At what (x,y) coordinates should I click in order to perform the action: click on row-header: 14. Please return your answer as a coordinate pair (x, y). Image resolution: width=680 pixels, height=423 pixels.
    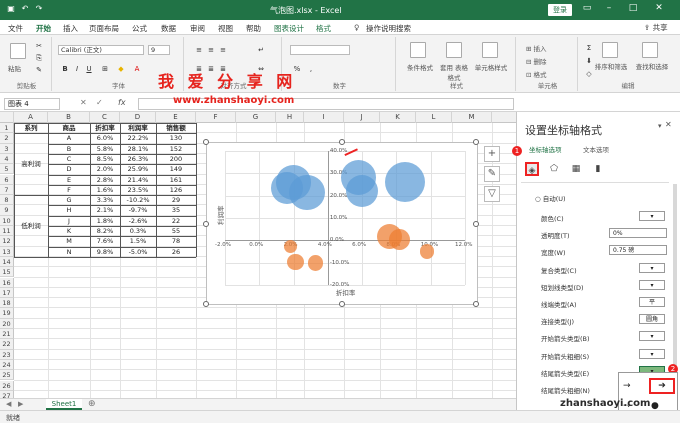
    Looking at the image, I should click on (7, 262).